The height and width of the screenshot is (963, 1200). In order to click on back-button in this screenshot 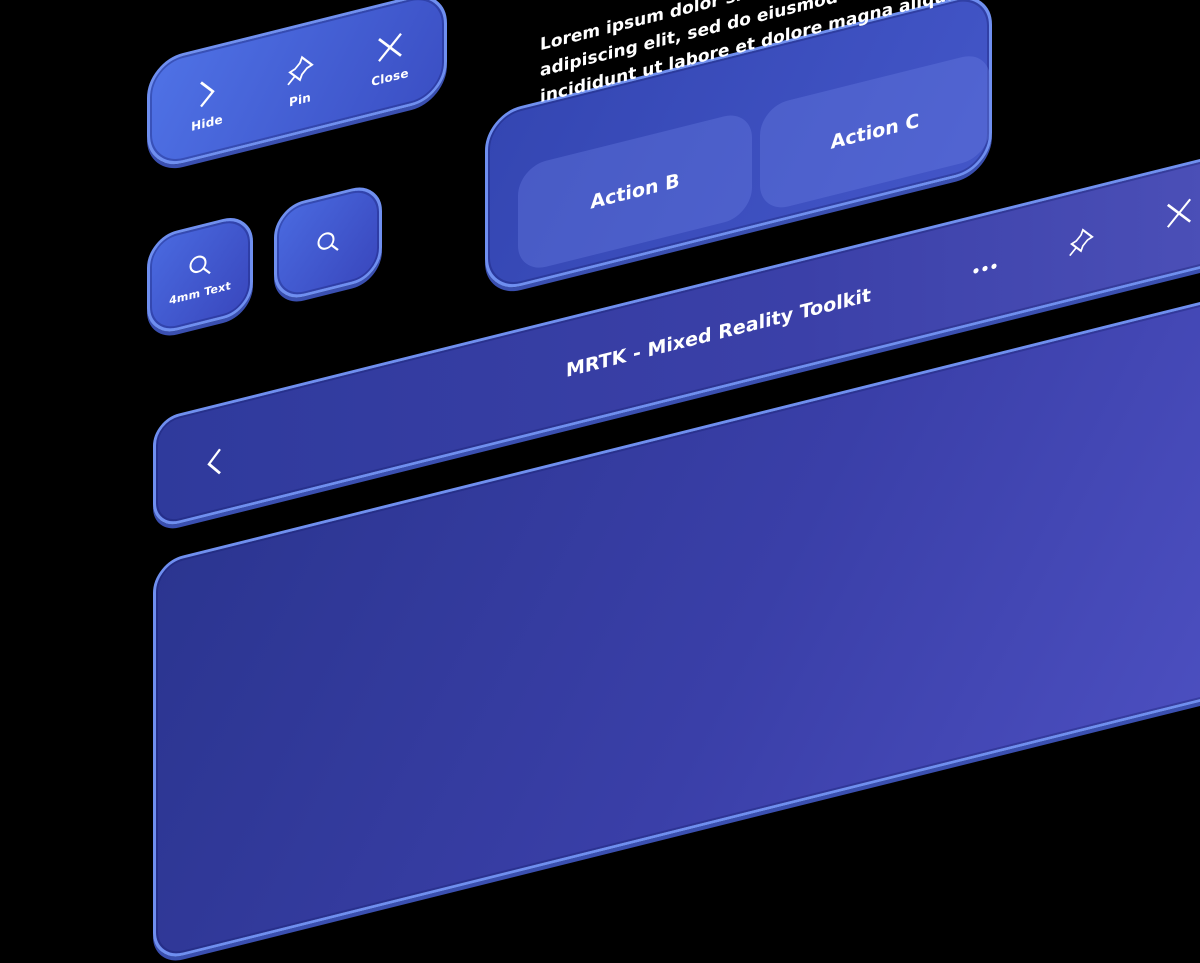, I will do `click(214, 463)`.